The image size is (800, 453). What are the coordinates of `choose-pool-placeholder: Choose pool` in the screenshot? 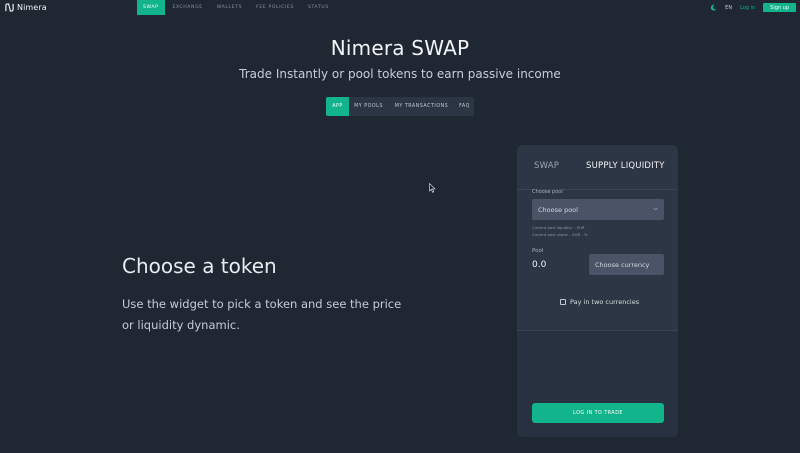 It's located at (558, 209).